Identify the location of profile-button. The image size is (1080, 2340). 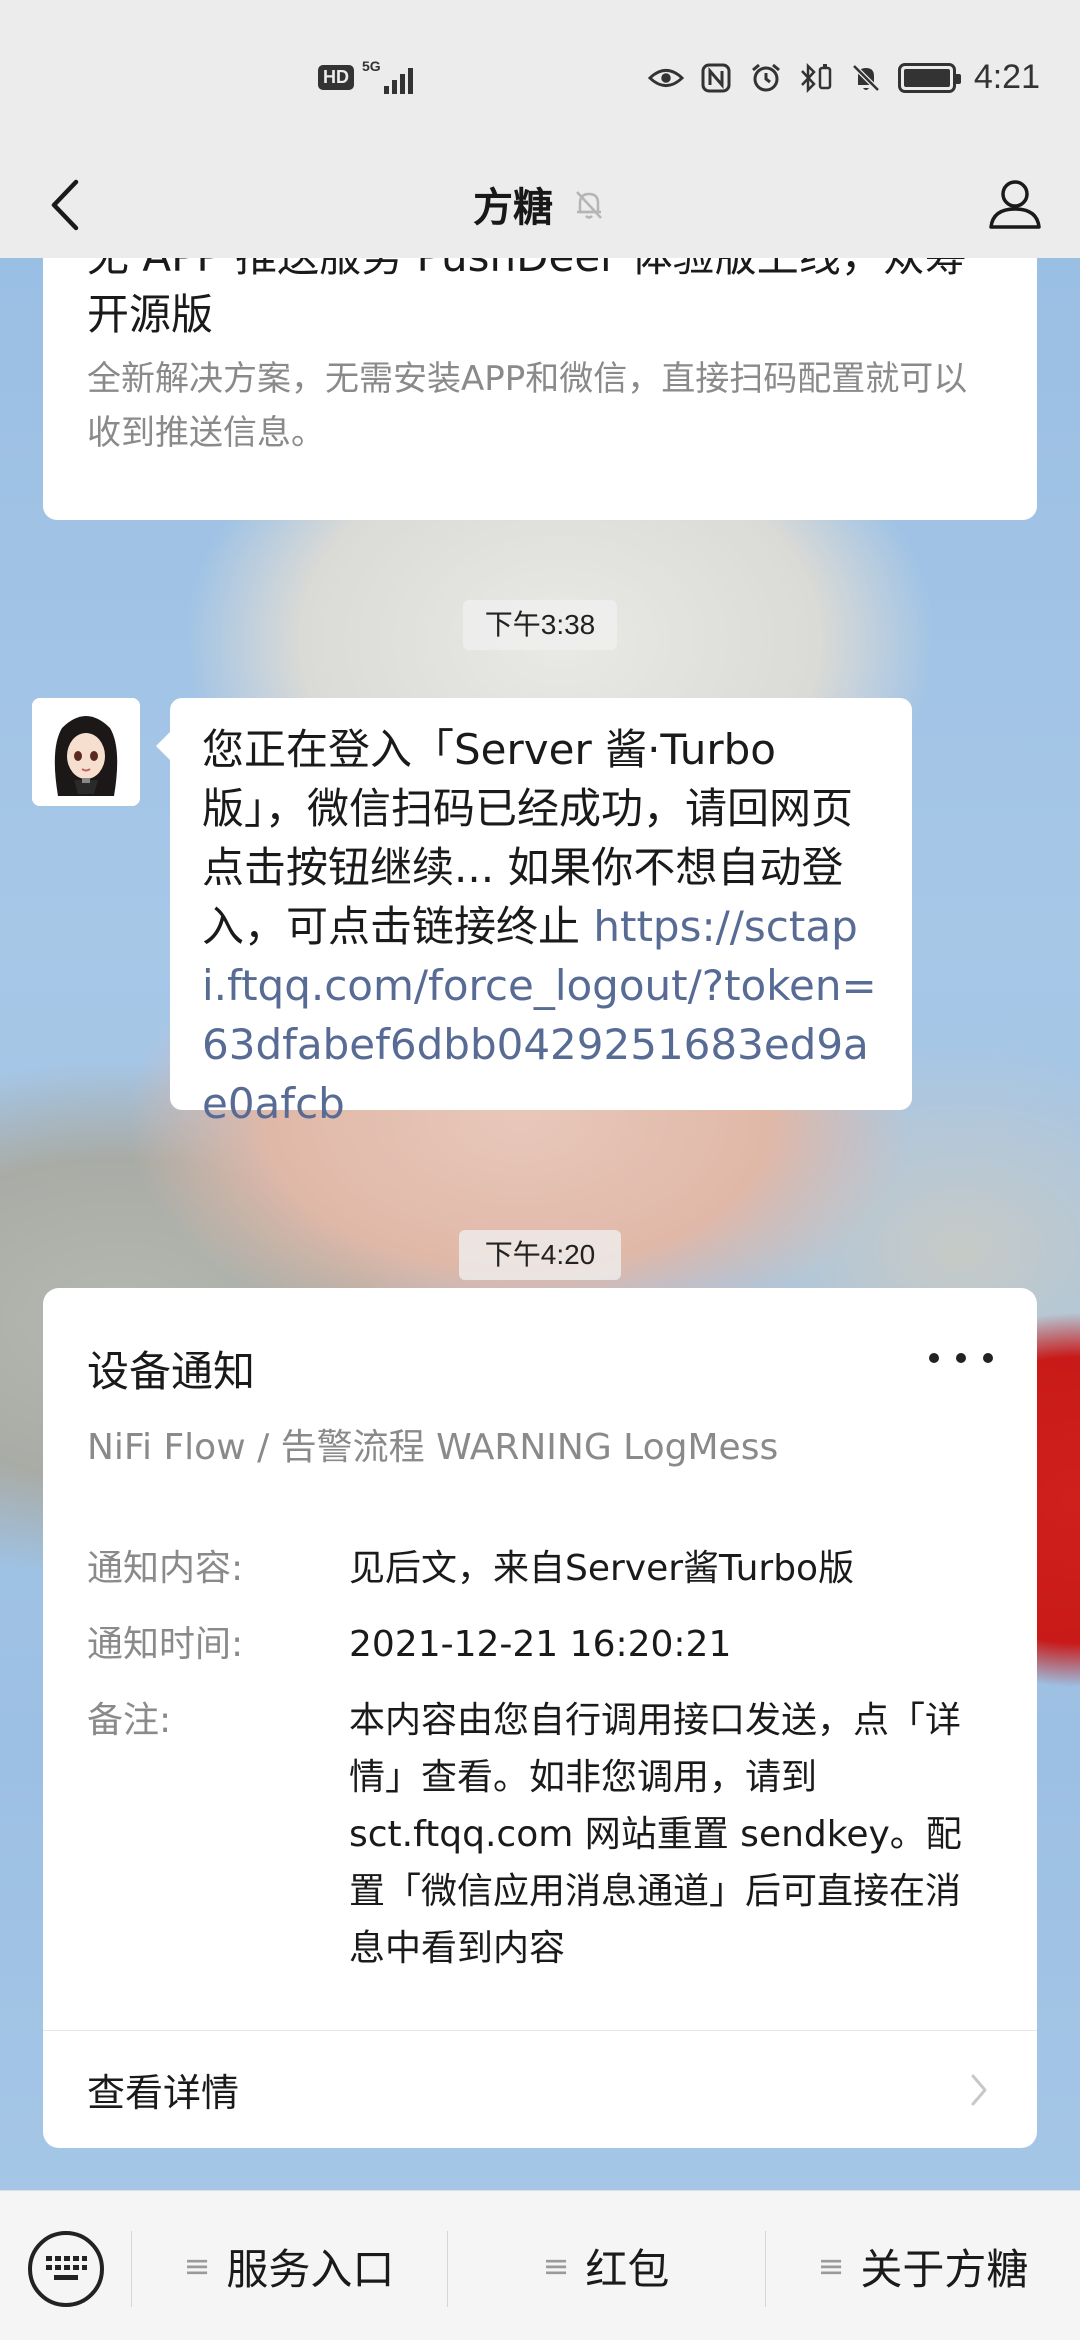
(1015, 203).